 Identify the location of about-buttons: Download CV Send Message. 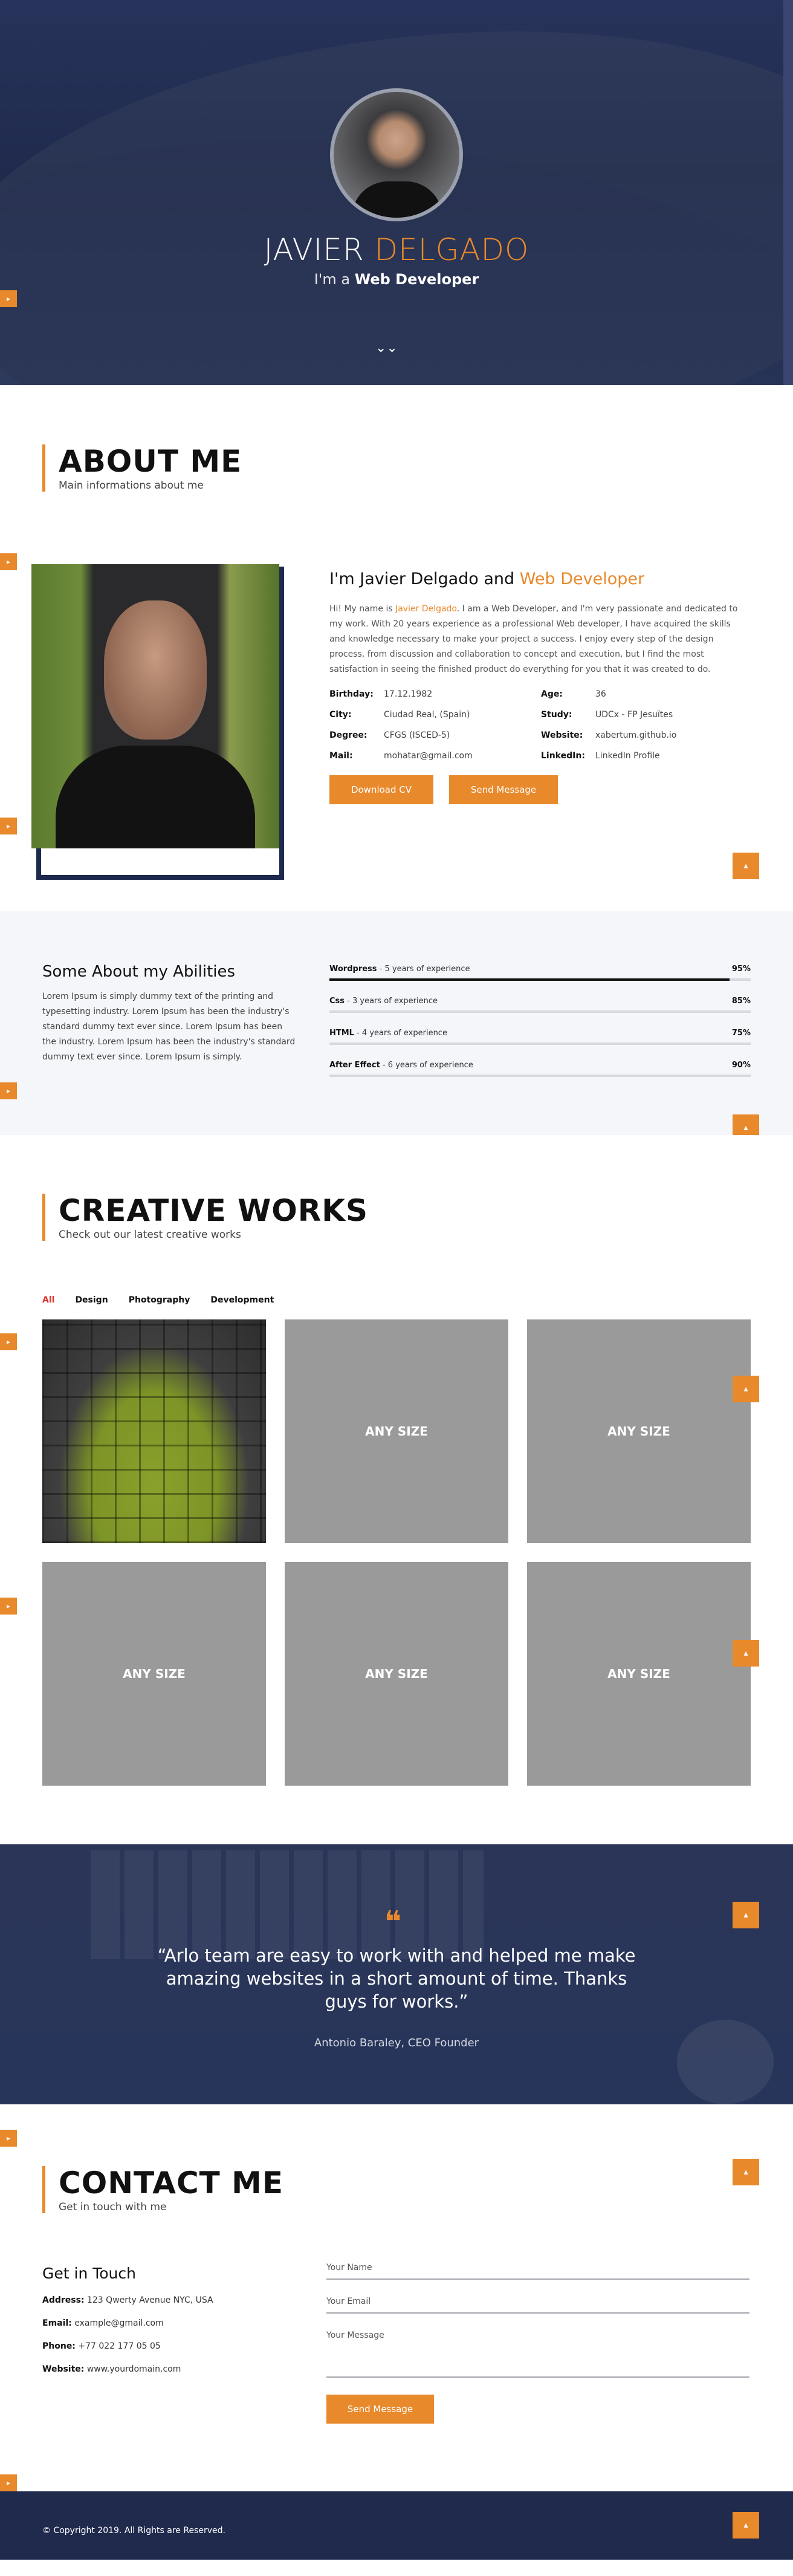
(537, 789).